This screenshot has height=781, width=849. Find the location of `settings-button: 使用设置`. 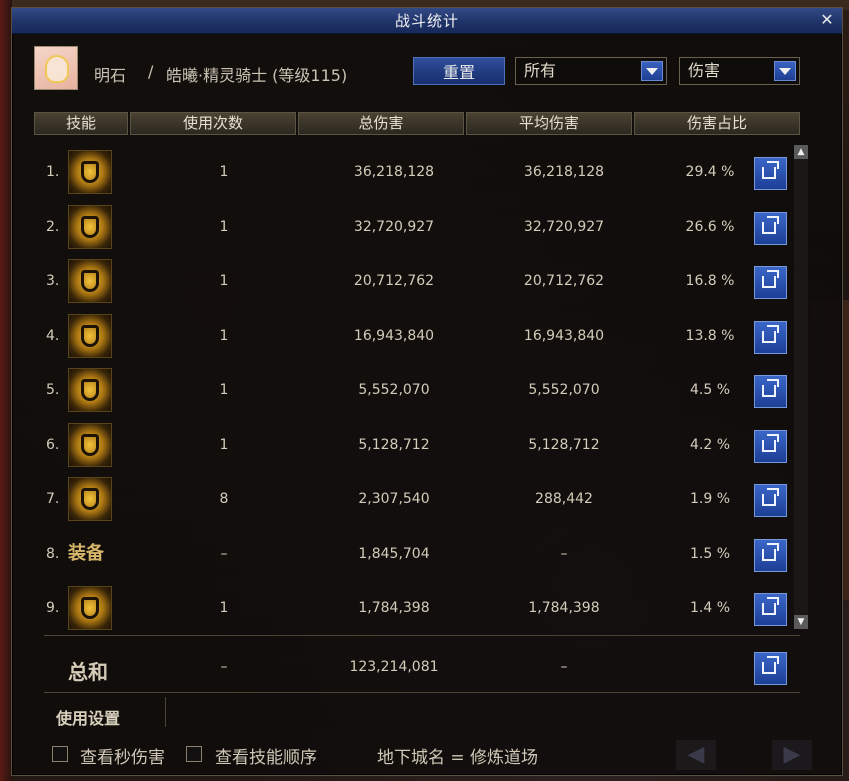

settings-button: 使用设置 is located at coordinates (88, 717).